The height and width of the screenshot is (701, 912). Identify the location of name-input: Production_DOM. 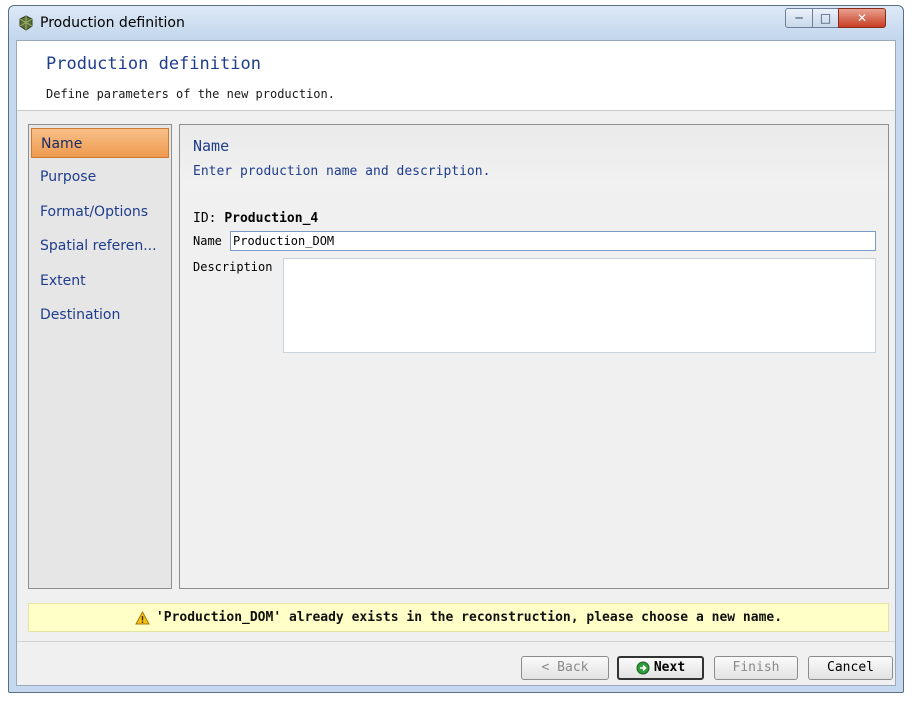
(553, 241).